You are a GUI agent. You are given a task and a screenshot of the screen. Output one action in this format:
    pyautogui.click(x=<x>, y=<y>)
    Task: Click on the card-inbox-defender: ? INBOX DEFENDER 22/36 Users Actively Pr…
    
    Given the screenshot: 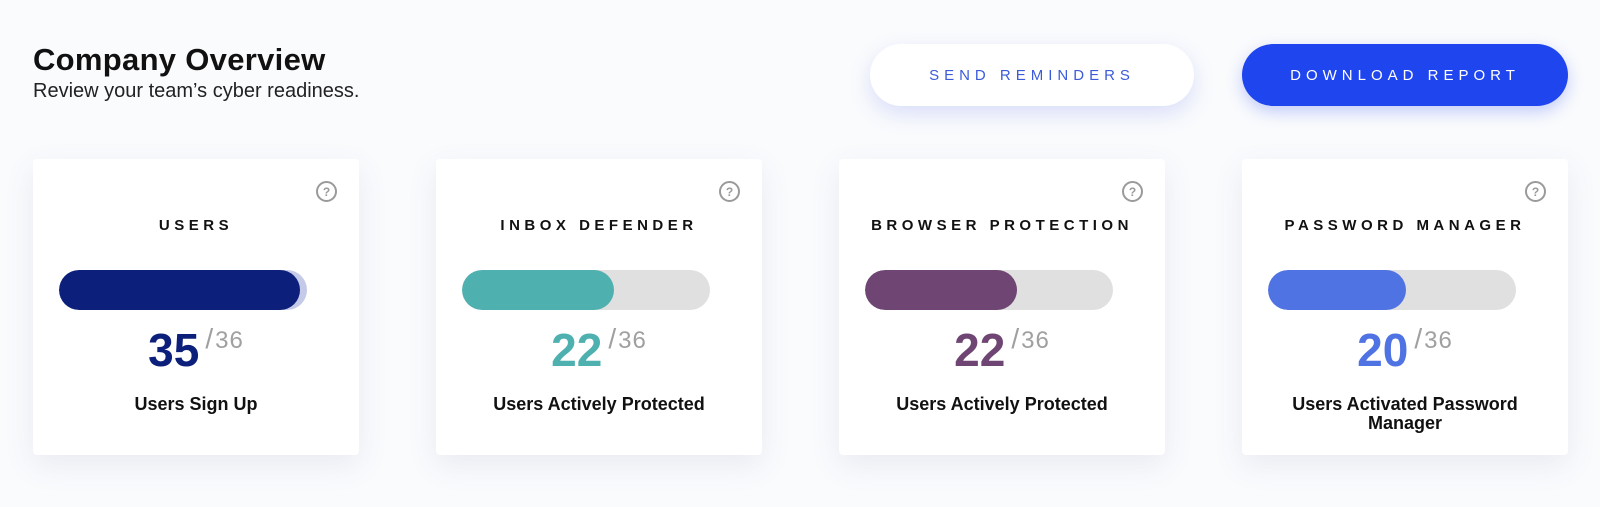 What is the action you would take?
    pyautogui.click(x=599, y=307)
    